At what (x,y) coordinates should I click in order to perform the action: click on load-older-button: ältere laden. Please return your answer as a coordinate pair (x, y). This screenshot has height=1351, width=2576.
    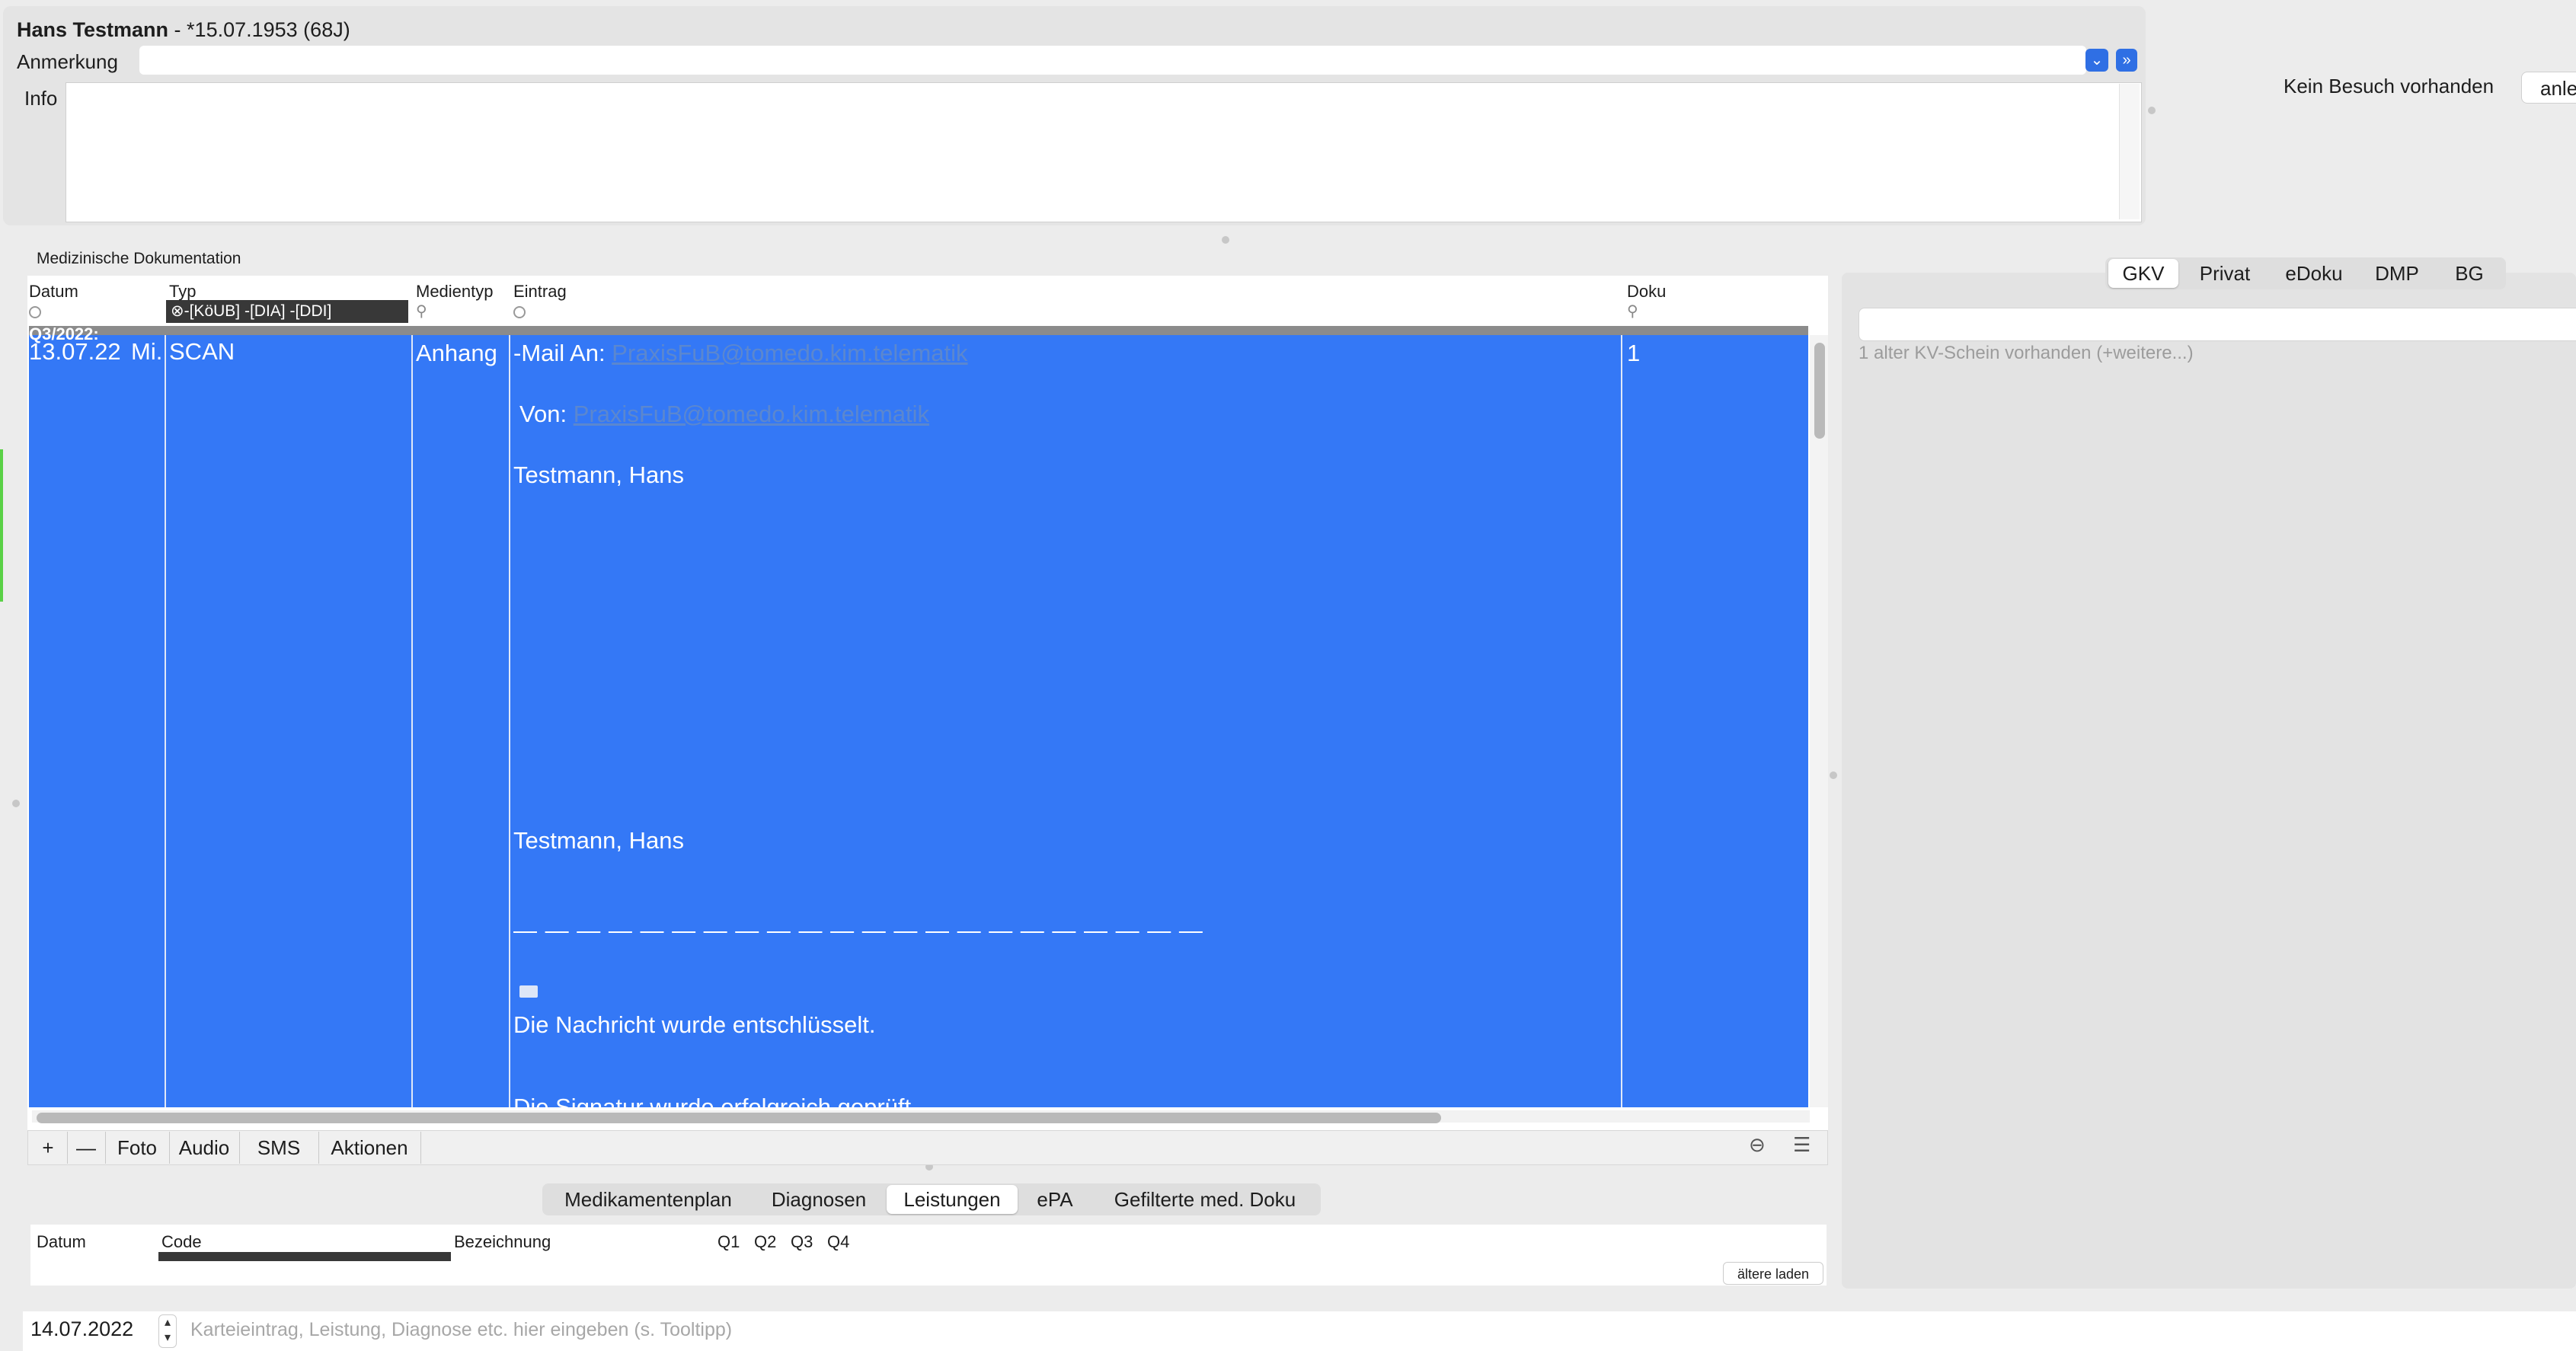
    Looking at the image, I should click on (1773, 1273).